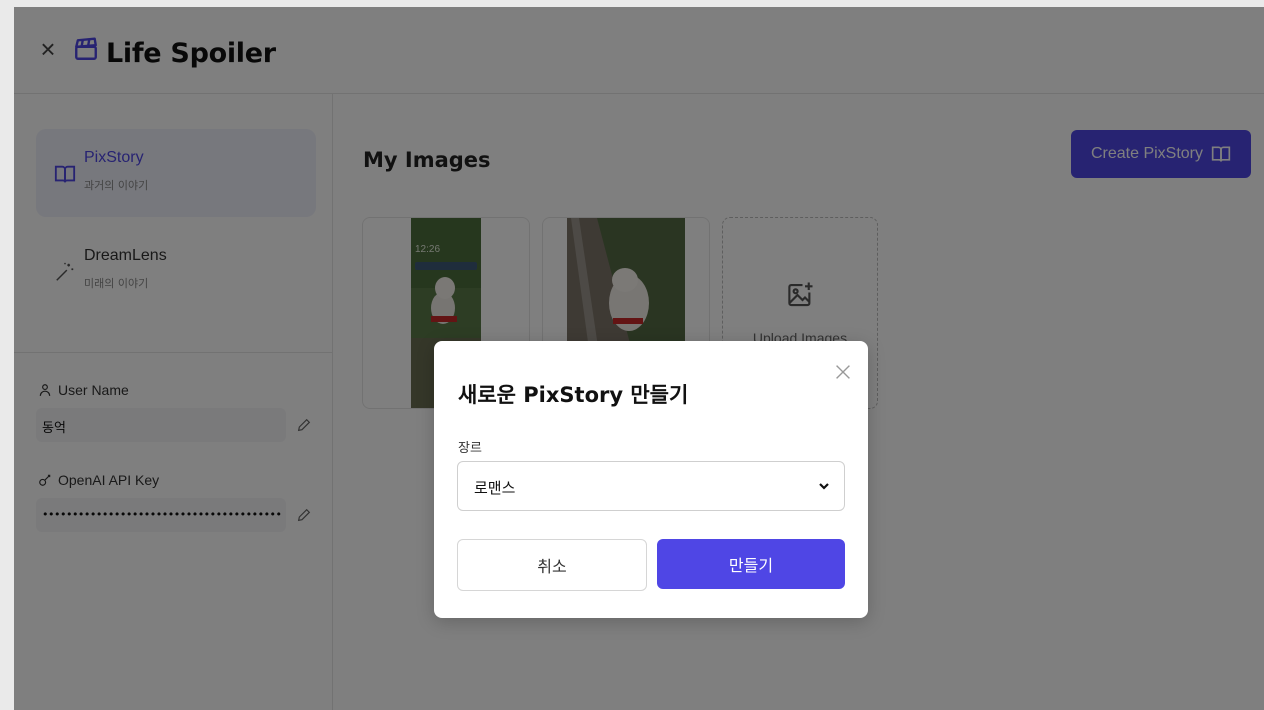 The image size is (1264, 710). Describe the element at coordinates (573, 395) in the screenshot. I see `dialog-title: 새로운 PixStory 만들기` at that location.